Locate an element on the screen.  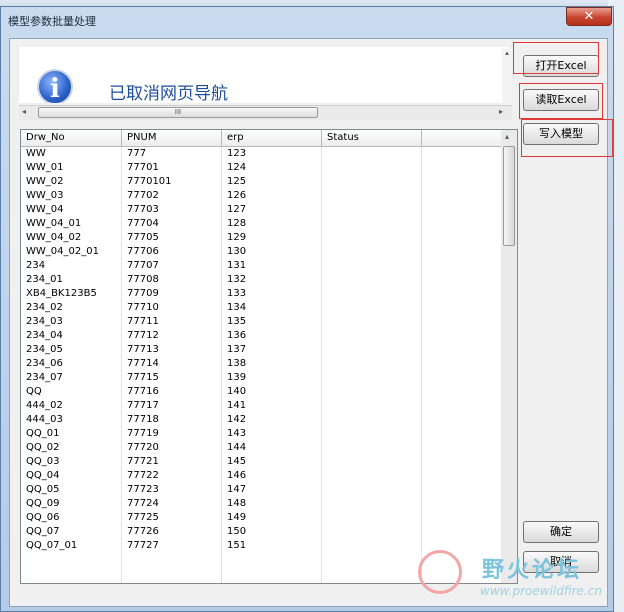
browser-vertical-scrollbar: ▴ is located at coordinates (507, 77).